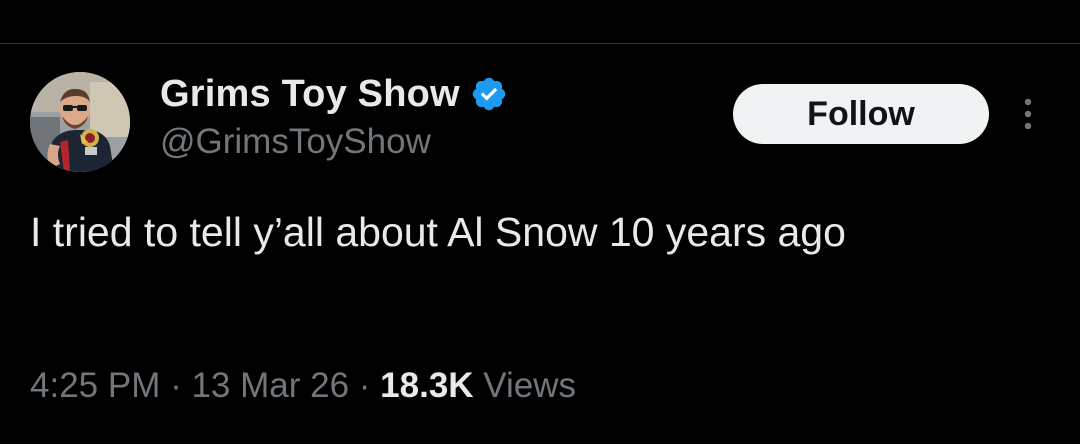 This screenshot has width=1080, height=444. Describe the element at coordinates (489, 94) in the screenshot. I see `verified-badge-icon` at that location.